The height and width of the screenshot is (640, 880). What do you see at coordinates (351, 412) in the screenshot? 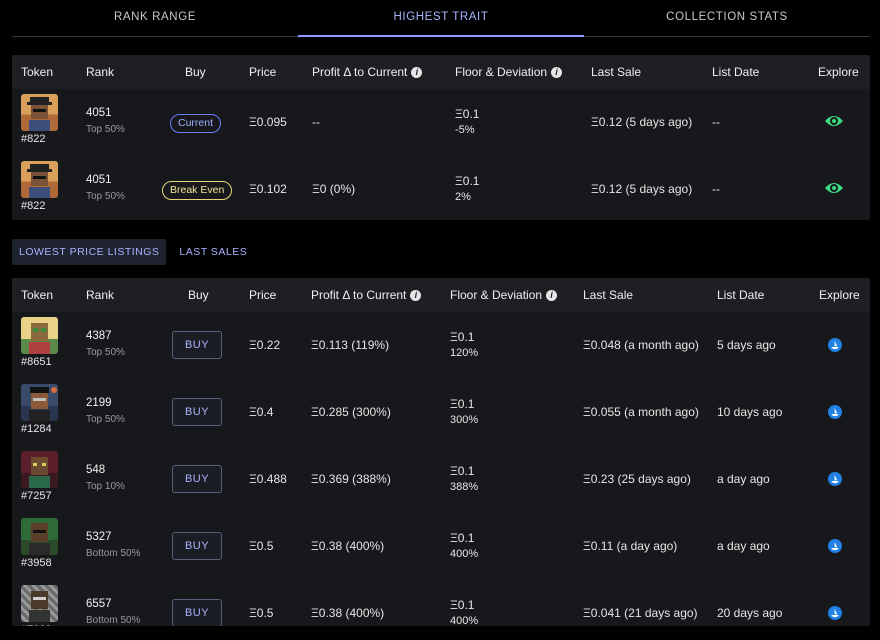
I see `profit: Ξ0.285 (300%)` at bounding box center [351, 412].